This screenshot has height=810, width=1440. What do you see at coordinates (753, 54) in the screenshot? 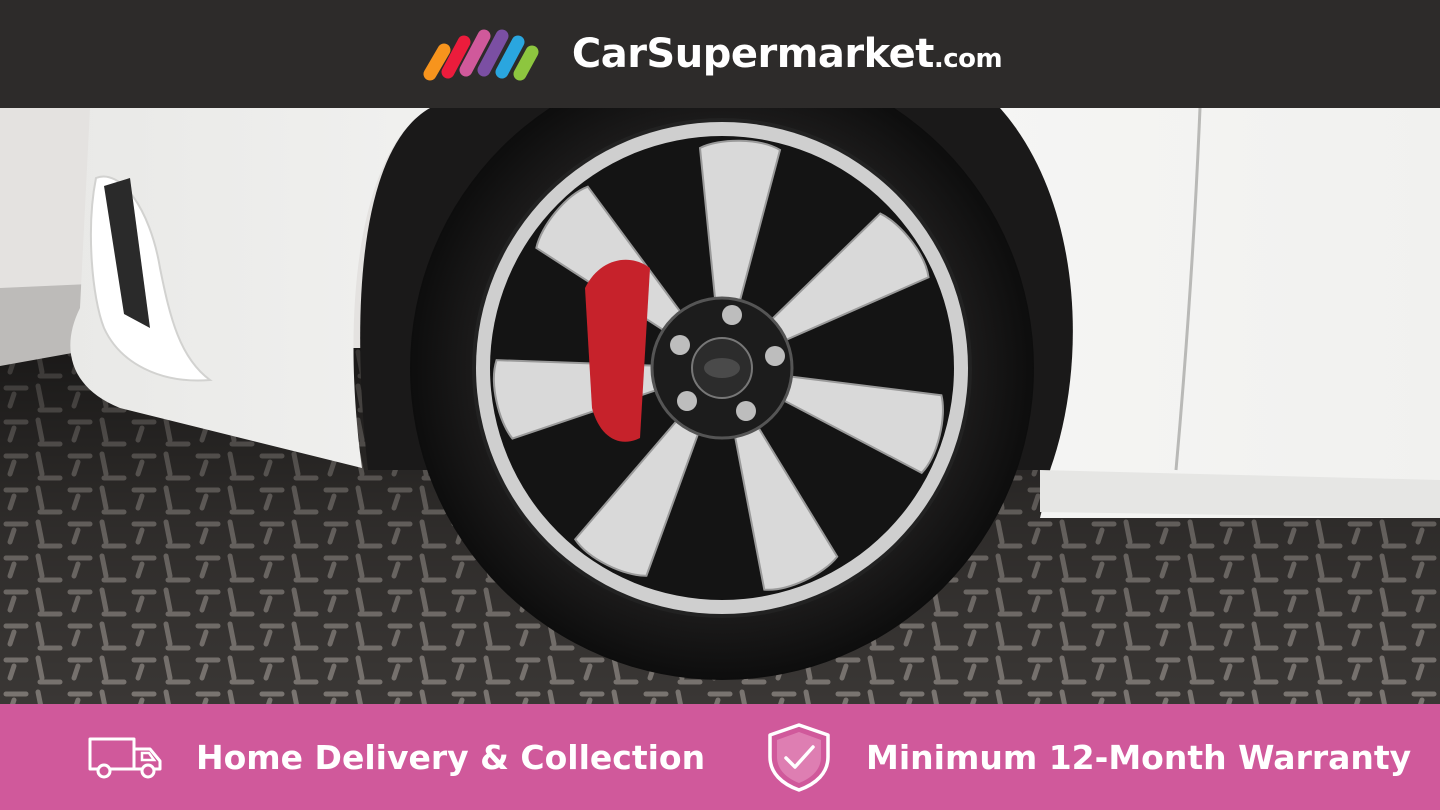
I see `brand-name-text: CarSupermarket` at bounding box center [753, 54].